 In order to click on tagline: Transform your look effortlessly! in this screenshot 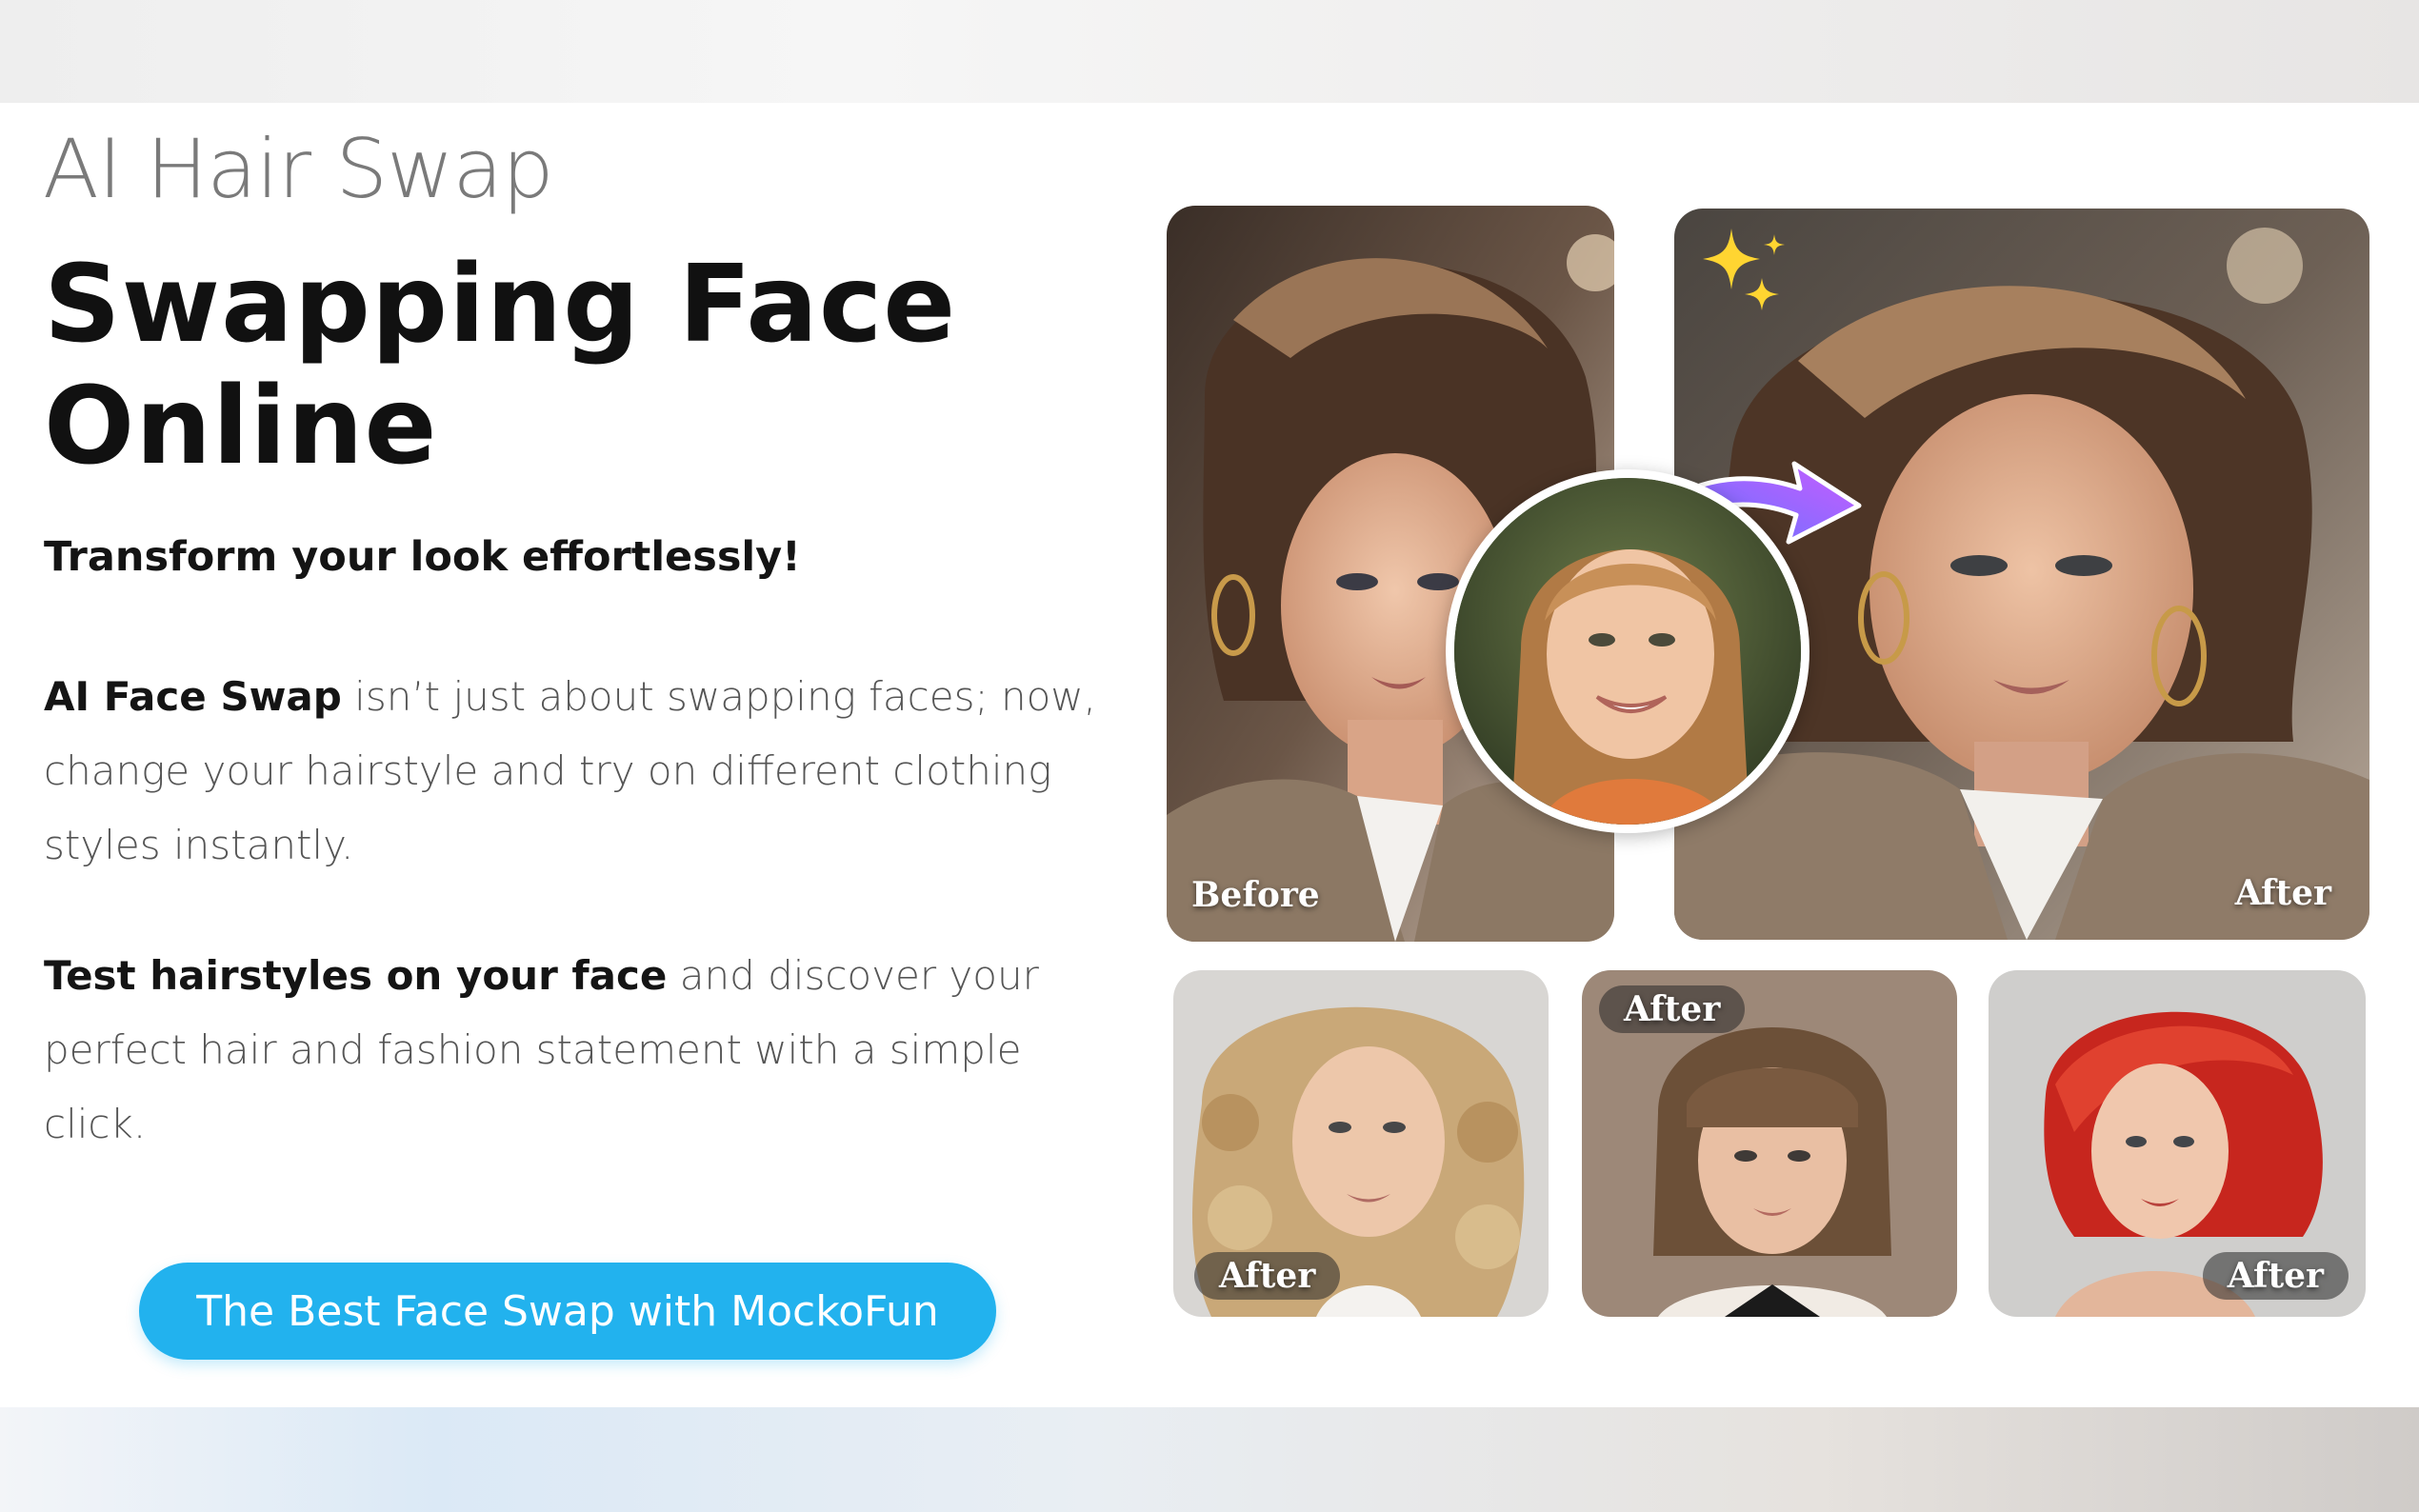, I will do `click(422, 557)`.